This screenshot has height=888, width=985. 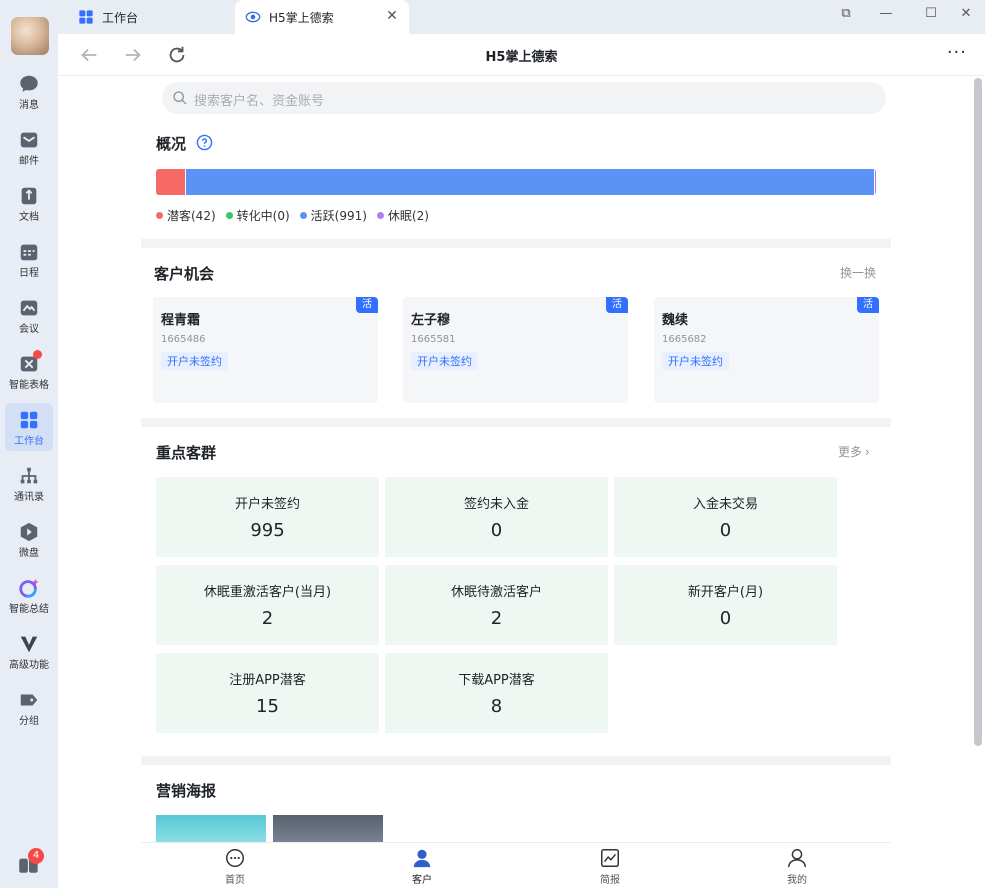 I want to click on customer-name: 魏续, so click(x=675, y=320).